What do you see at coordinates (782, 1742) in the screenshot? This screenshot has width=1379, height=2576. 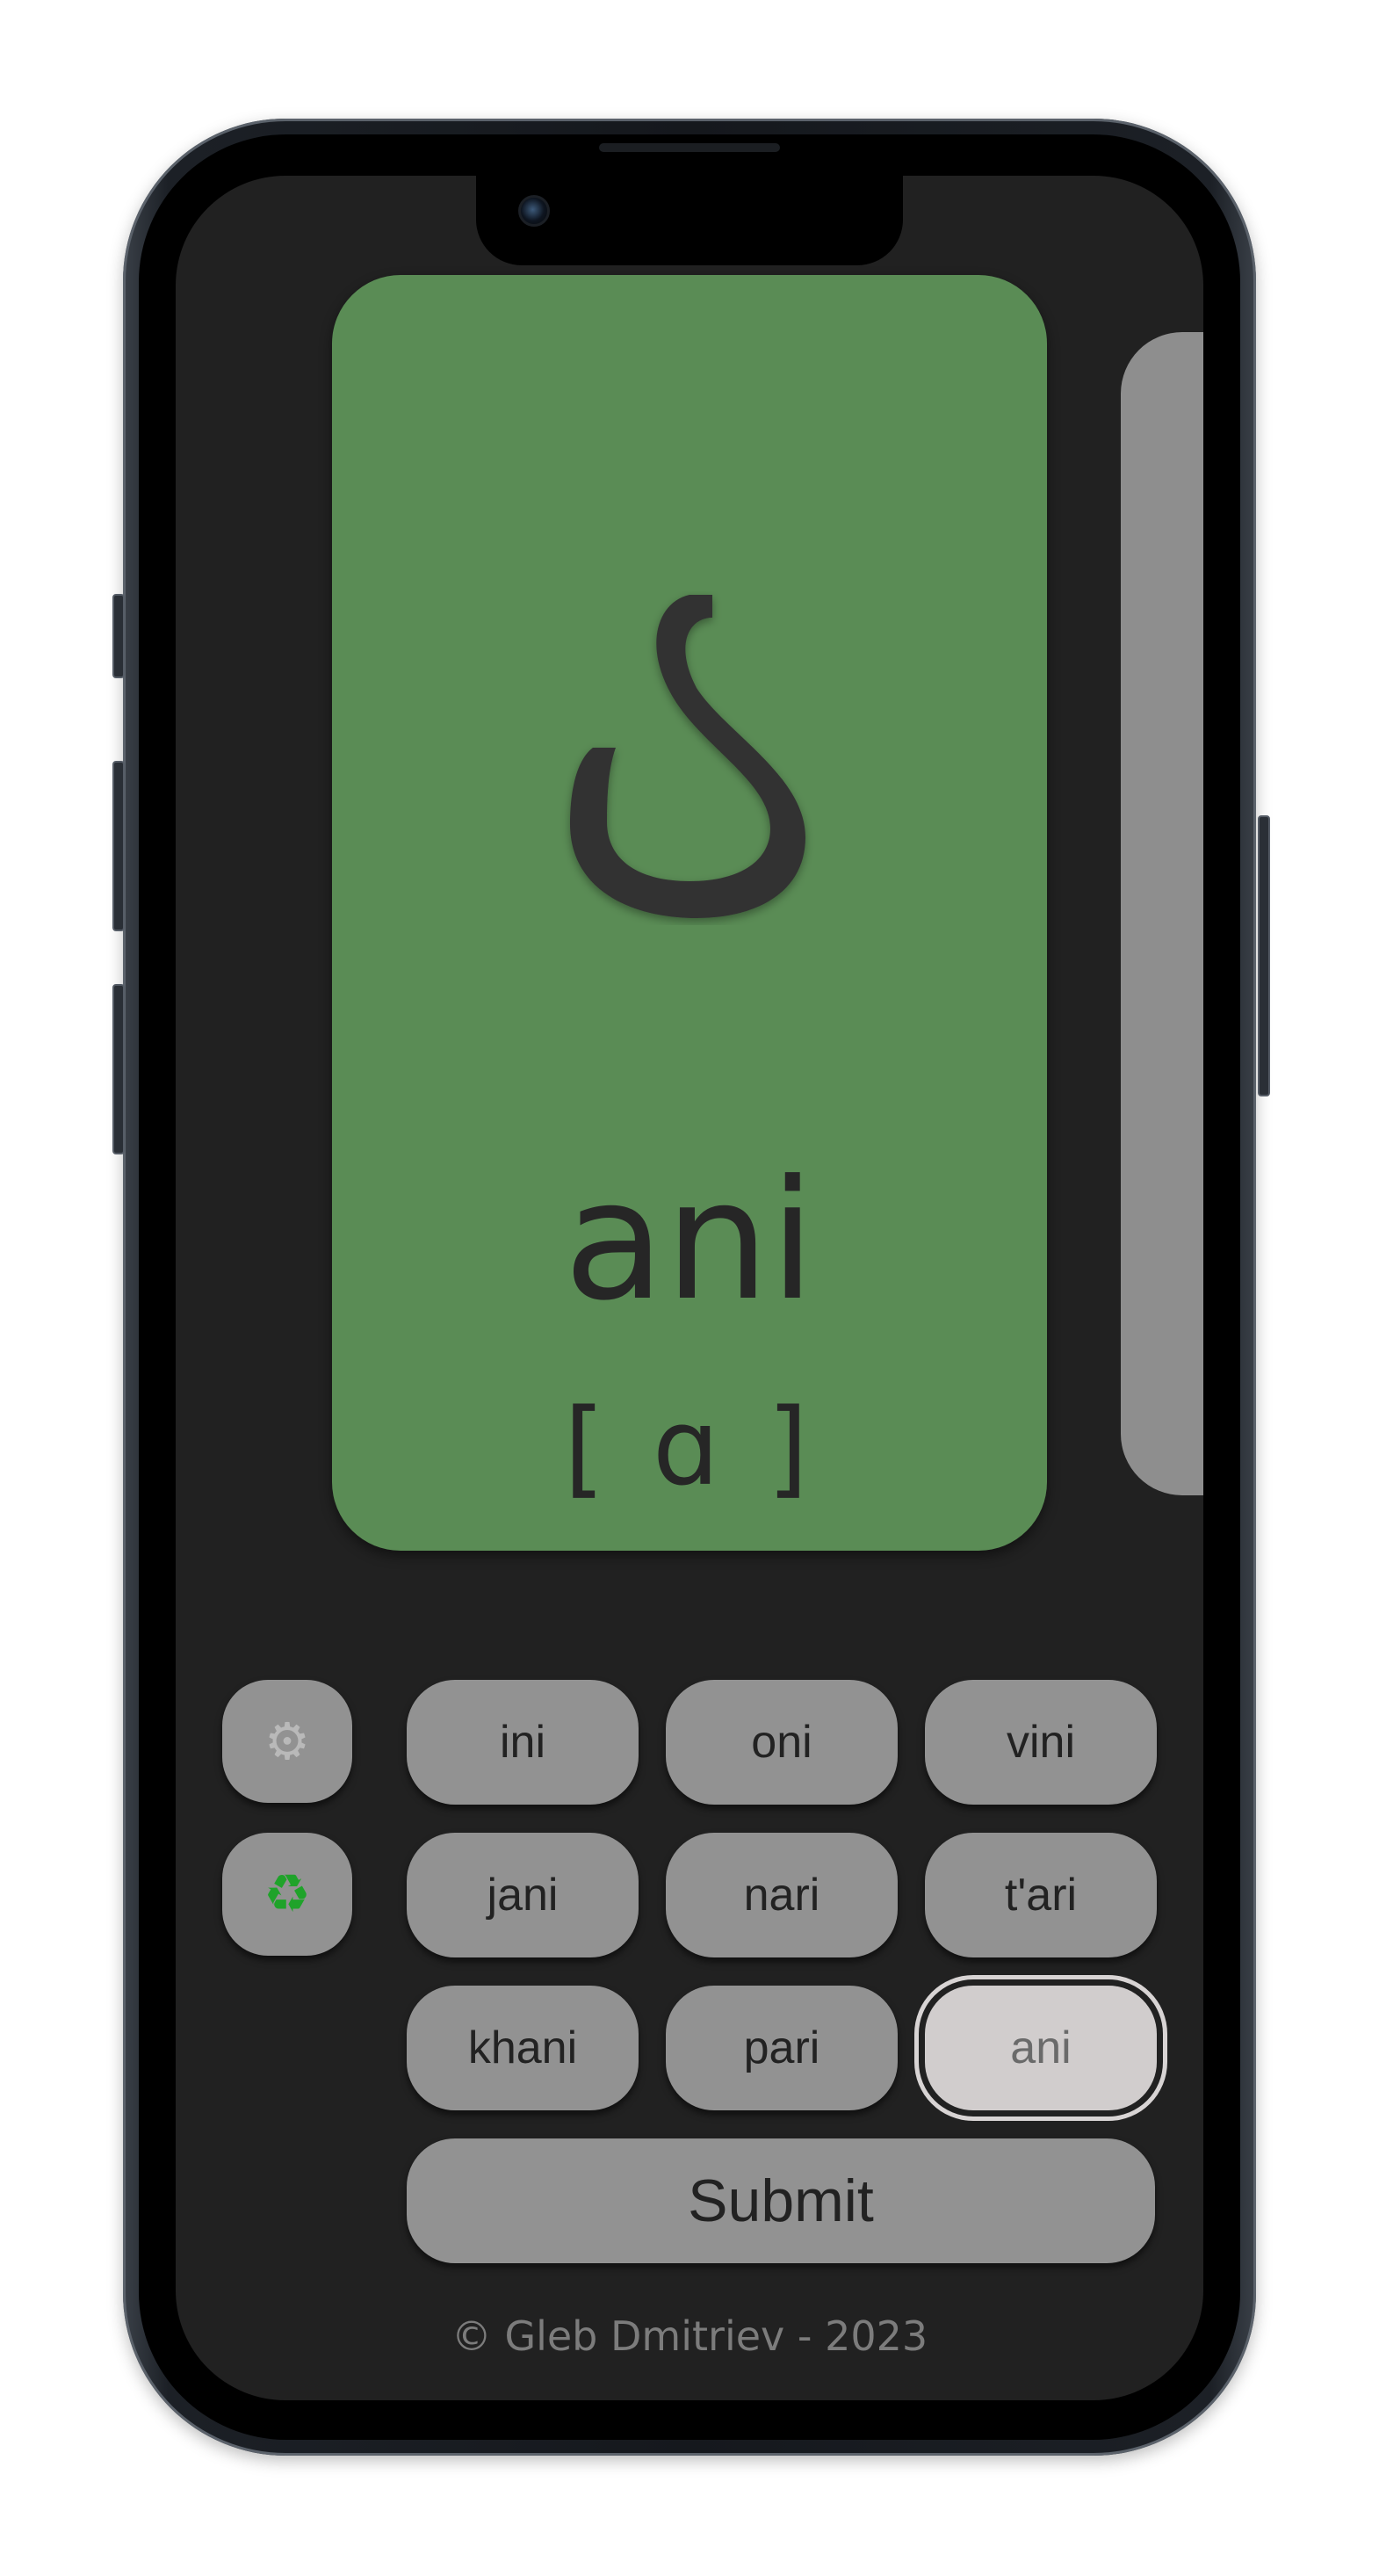 I see `option-button-oni: oni` at bounding box center [782, 1742].